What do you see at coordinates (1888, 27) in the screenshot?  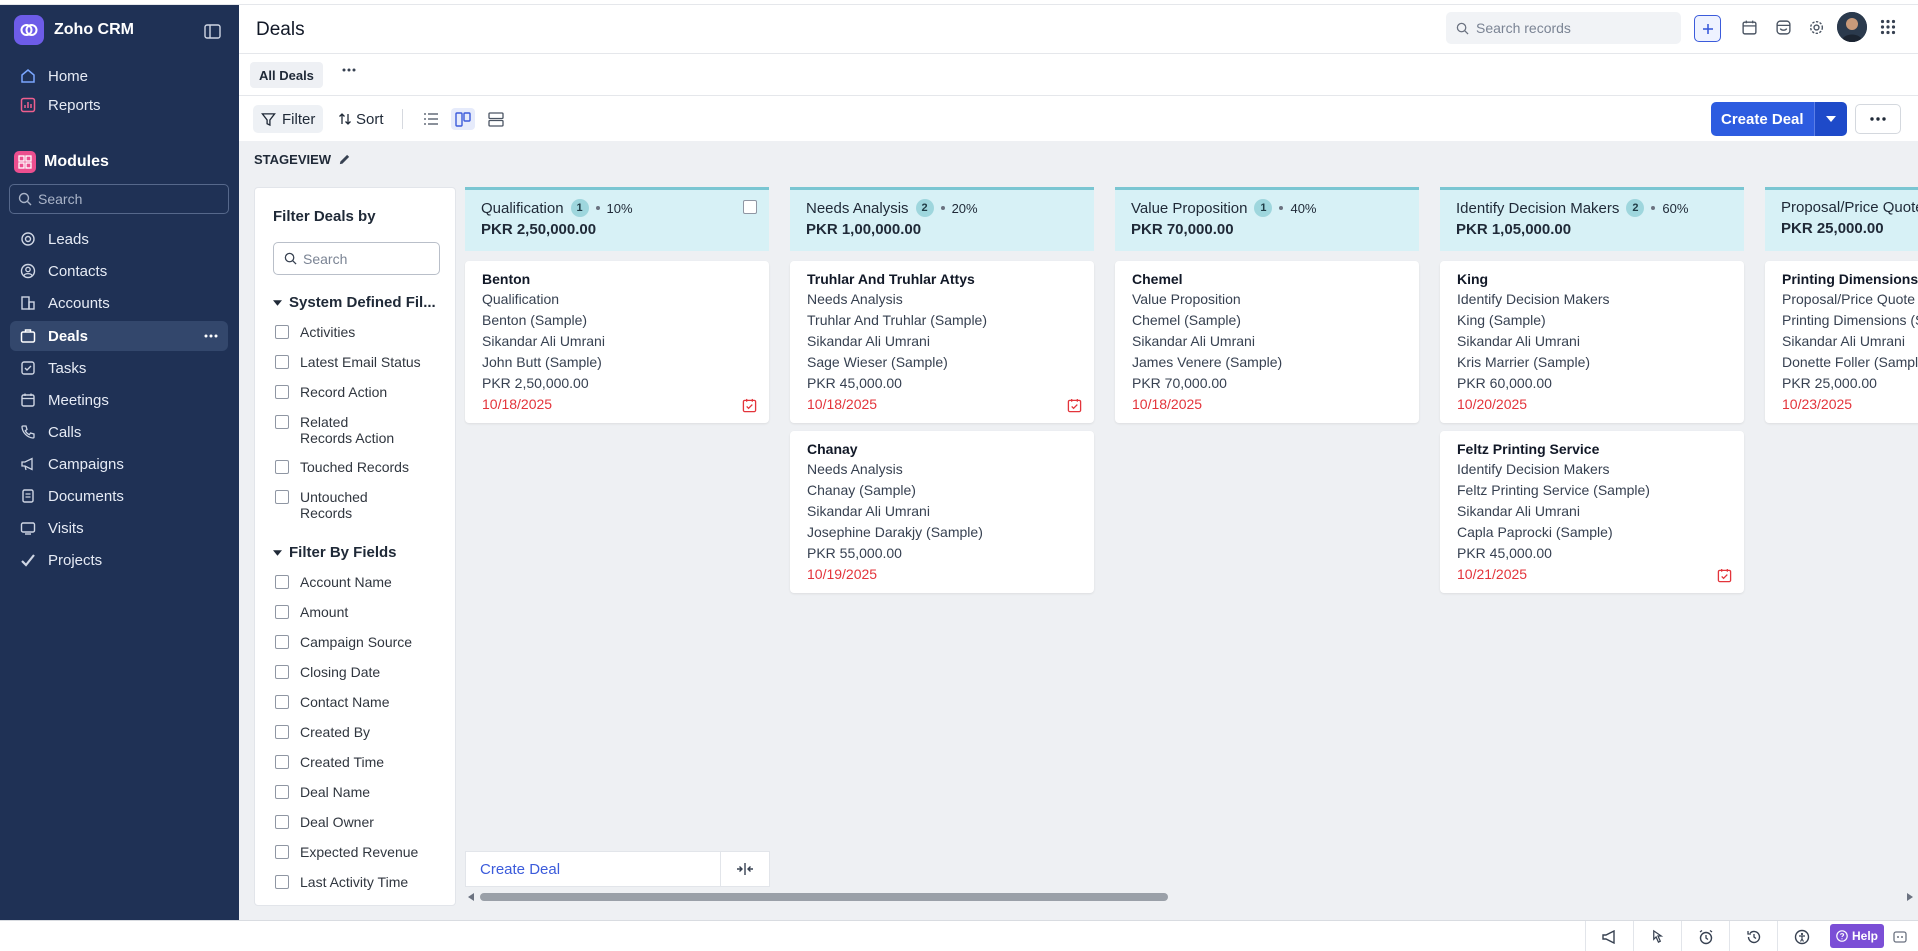 I see `apps-grid-icon` at bounding box center [1888, 27].